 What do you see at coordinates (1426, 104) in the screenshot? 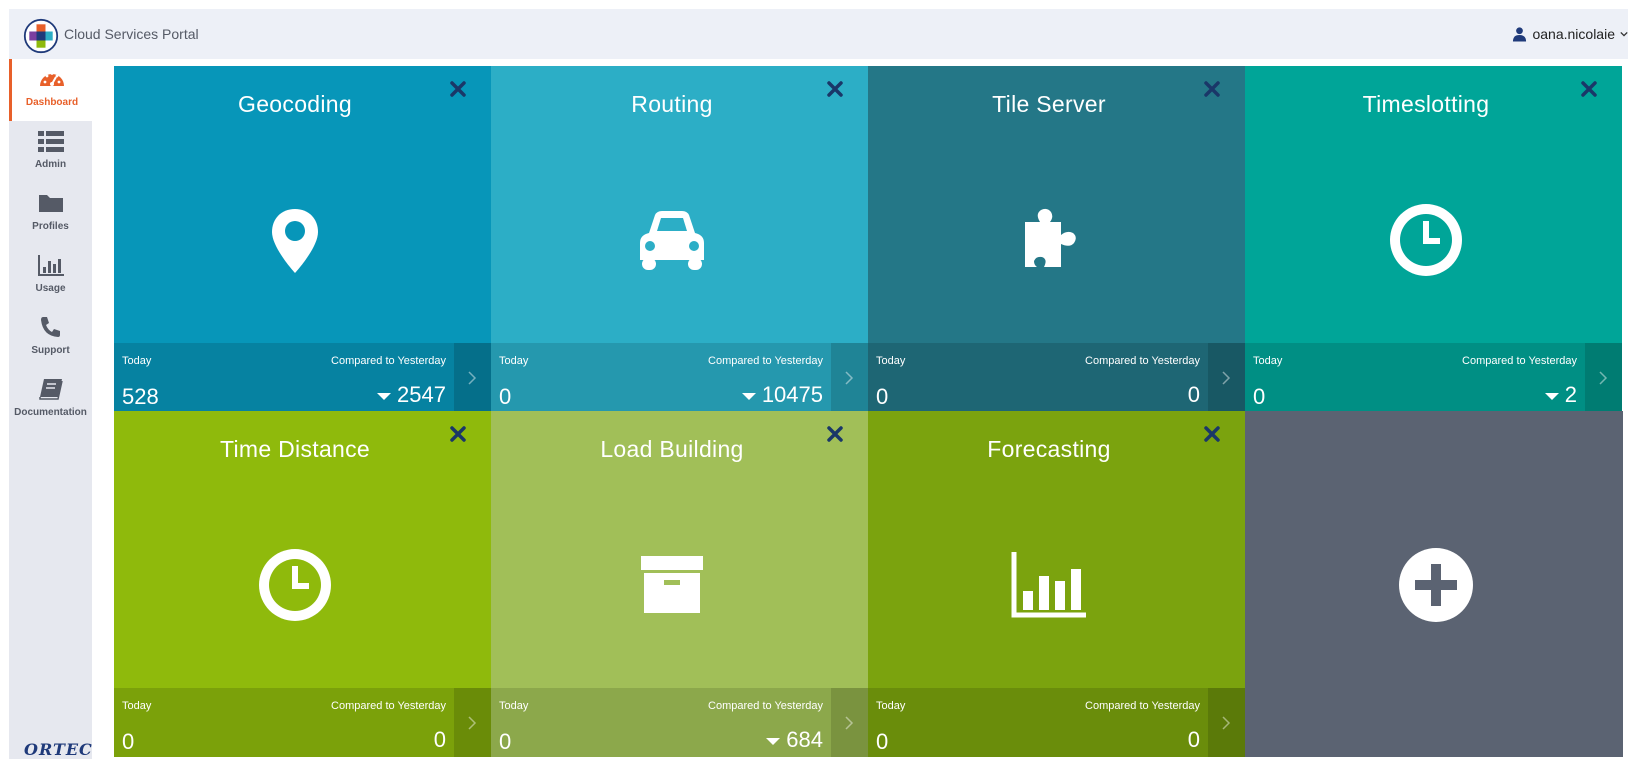
I see `tile-title: Timeslotting` at bounding box center [1426, 104].